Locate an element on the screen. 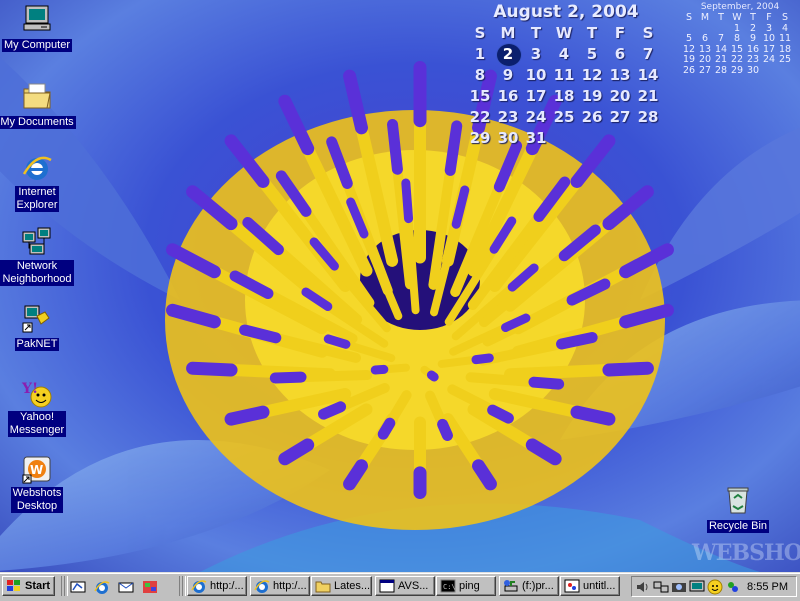 The height and width of the screenshot is (601, 800). system-tray: 8:55 PM is located at coordinates (714, 586).